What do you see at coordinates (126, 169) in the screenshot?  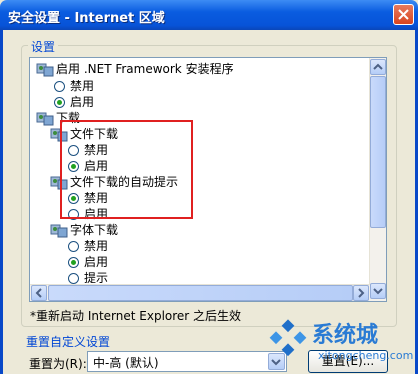 I see `highlight-box` at bounding box center [126, 169].